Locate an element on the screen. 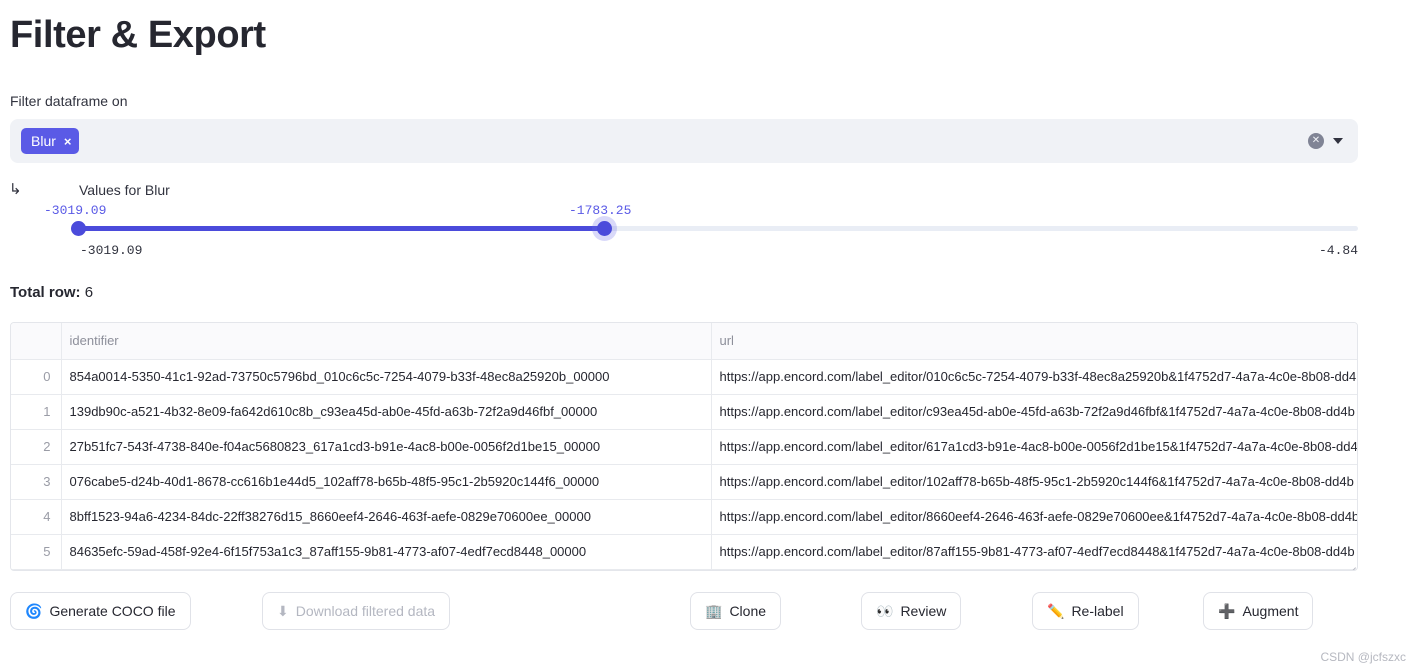 The width and height of the screenshot is (1416, 671). clear-all-icon: ✕ is located at coordinates (1316, 141).